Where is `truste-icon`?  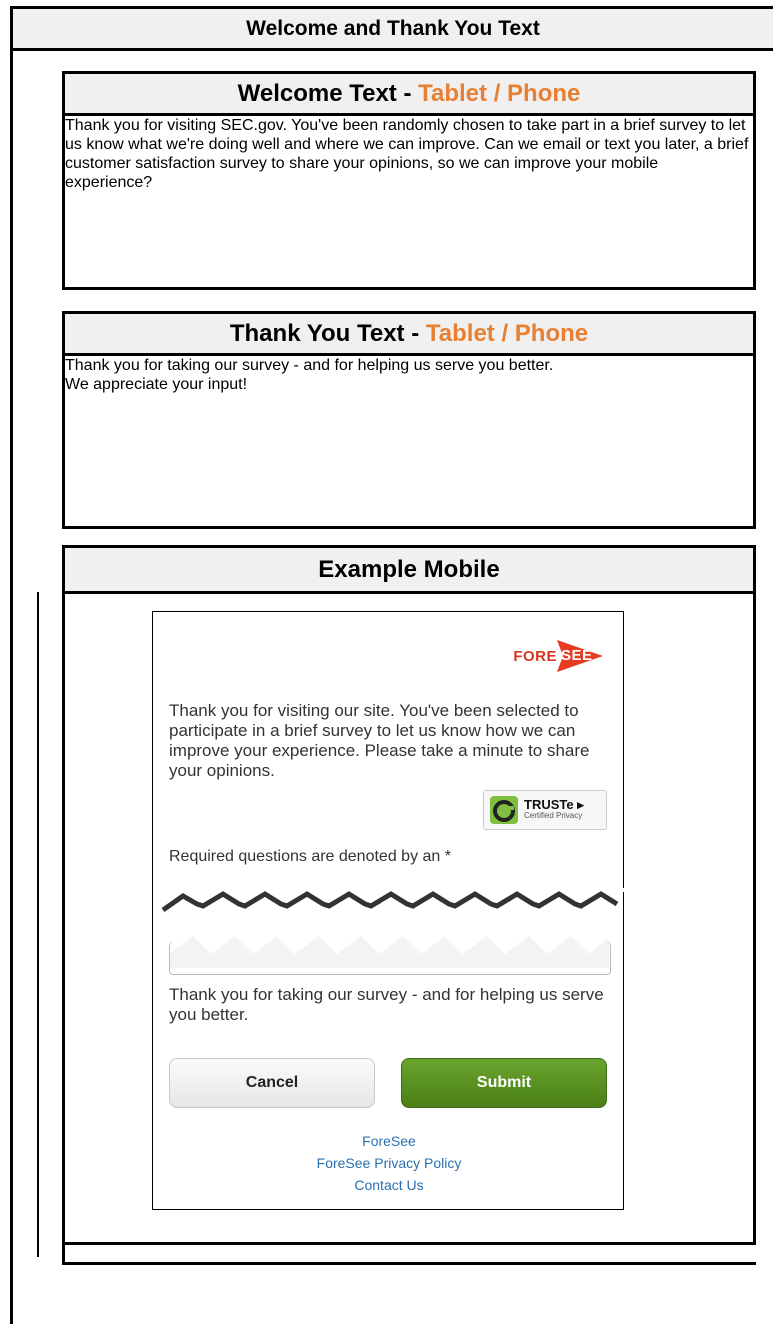
truste-icon is located at coordinates (504, 810).